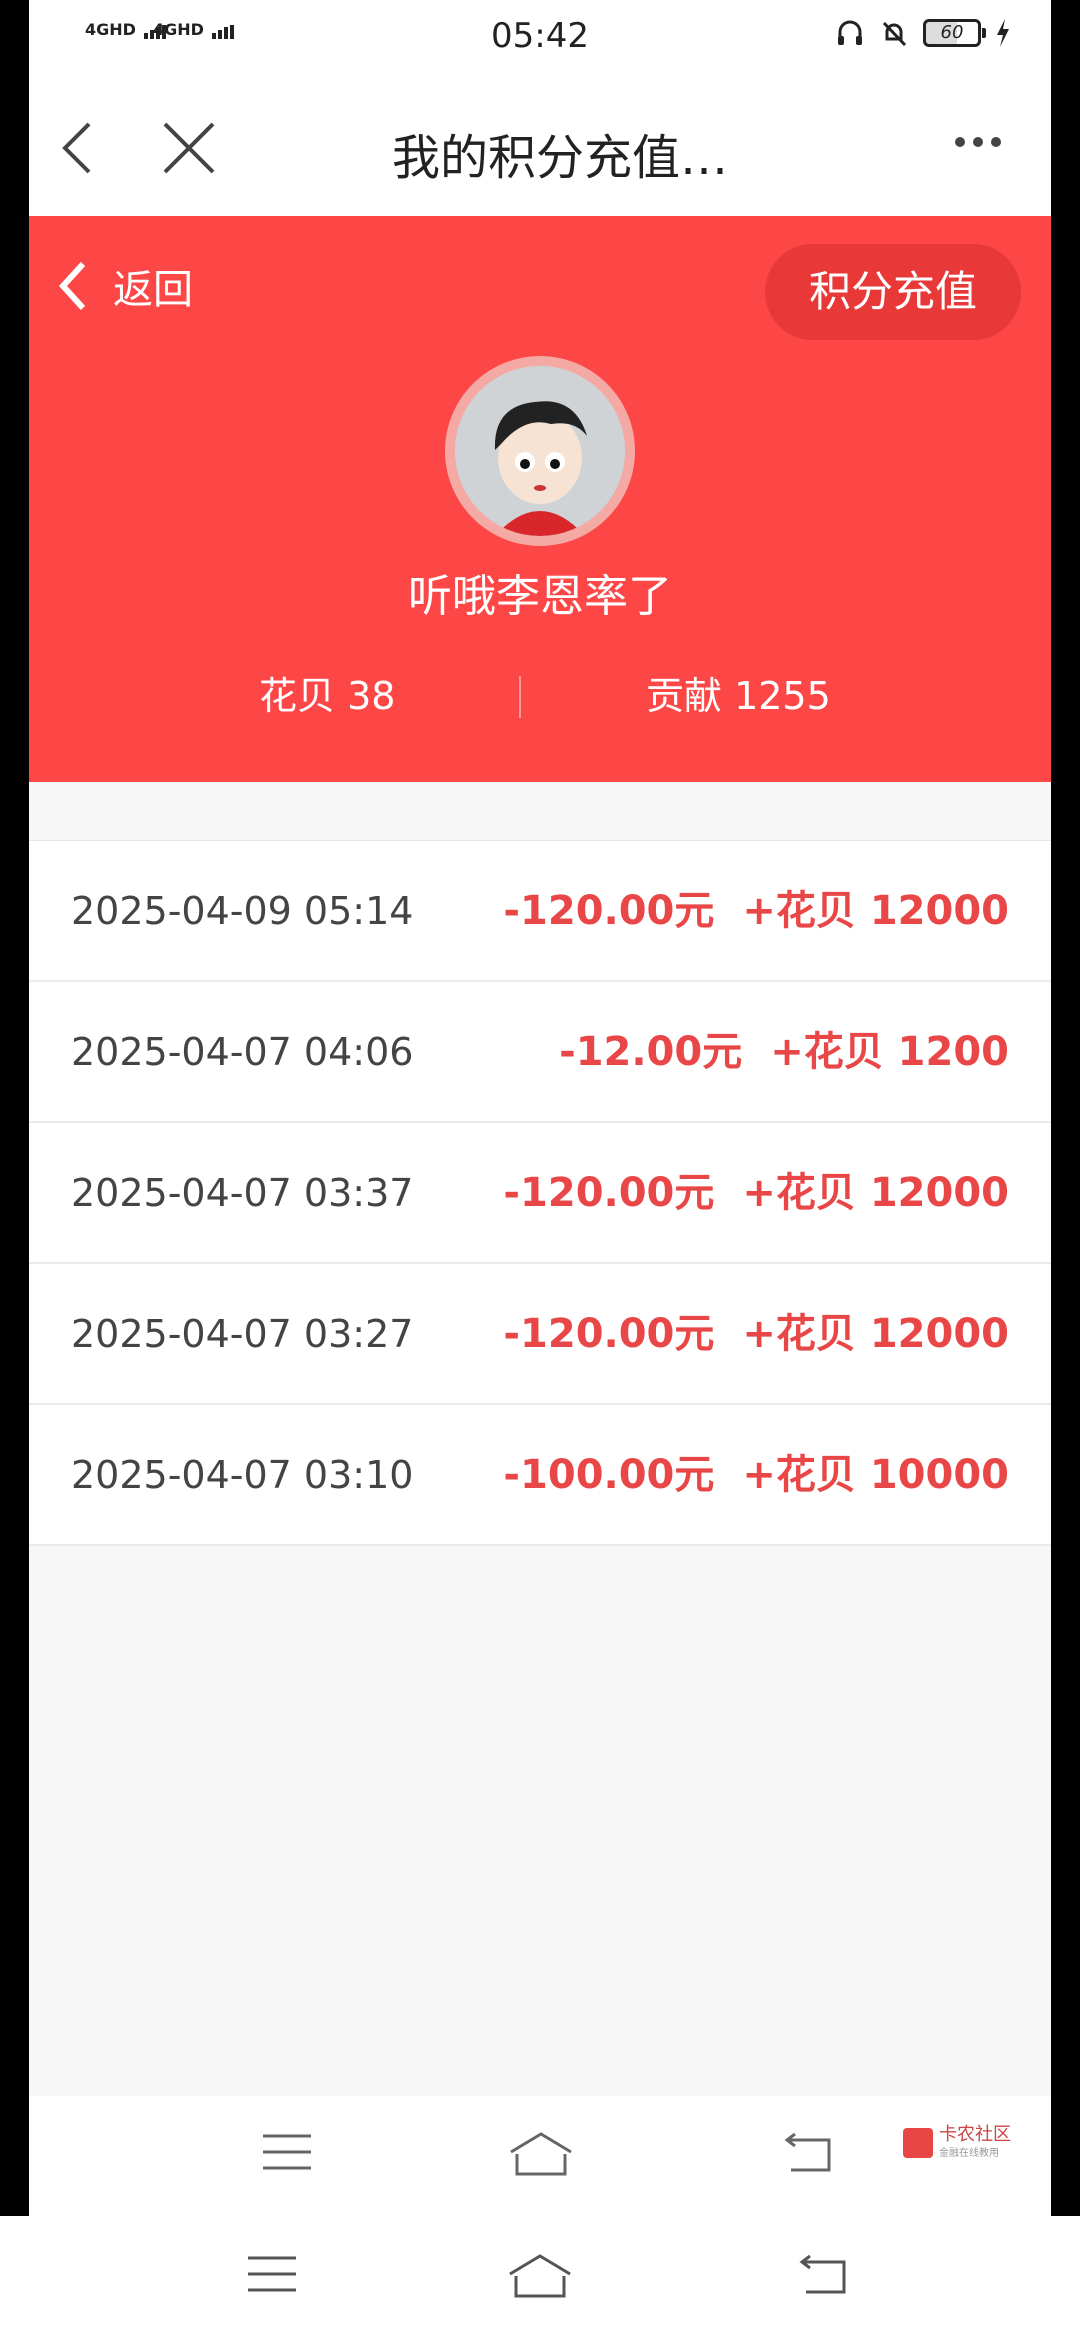 This screenshot has height=2340, width=1080. I want to click on record-points: +花贝 10000, so click(875, 1475).